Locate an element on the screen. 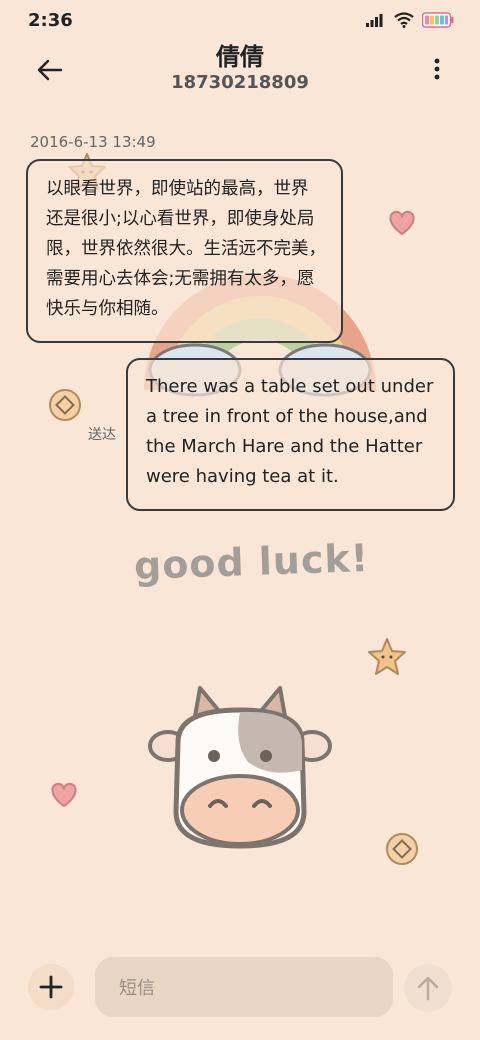 The height and width of the screenshot is (1040, 480). signal-icon is located at coordinates (374, 20).